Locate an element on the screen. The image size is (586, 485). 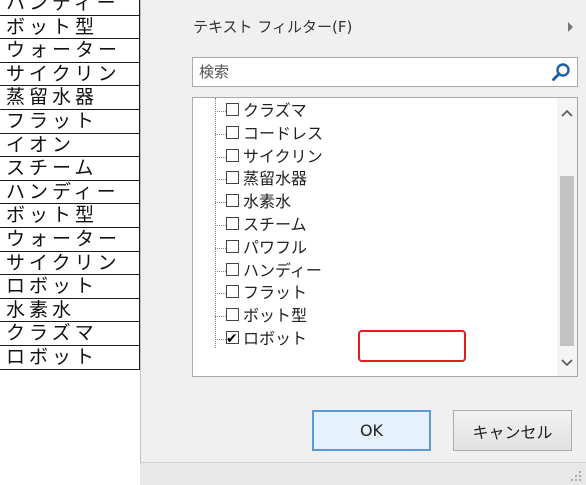
filter-item: コードレス is located at coordinates (295, 134).